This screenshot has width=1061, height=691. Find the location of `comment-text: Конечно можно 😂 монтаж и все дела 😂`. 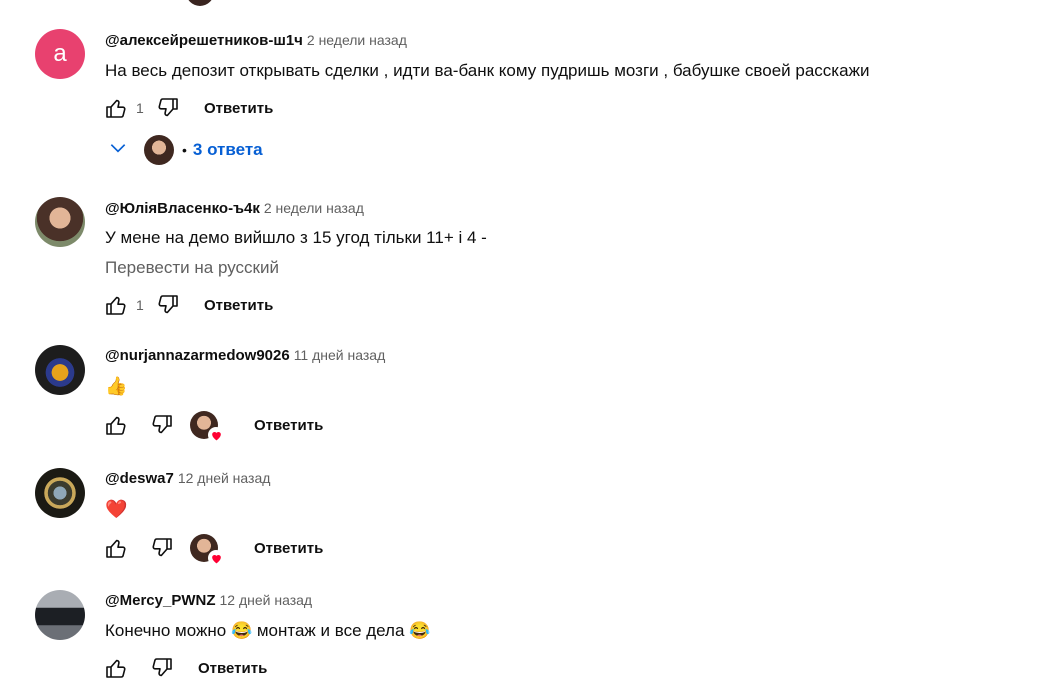

comment-text: Конечно можно 😂 монтаж и все дела 😂 is located at coordinates (268, 630).